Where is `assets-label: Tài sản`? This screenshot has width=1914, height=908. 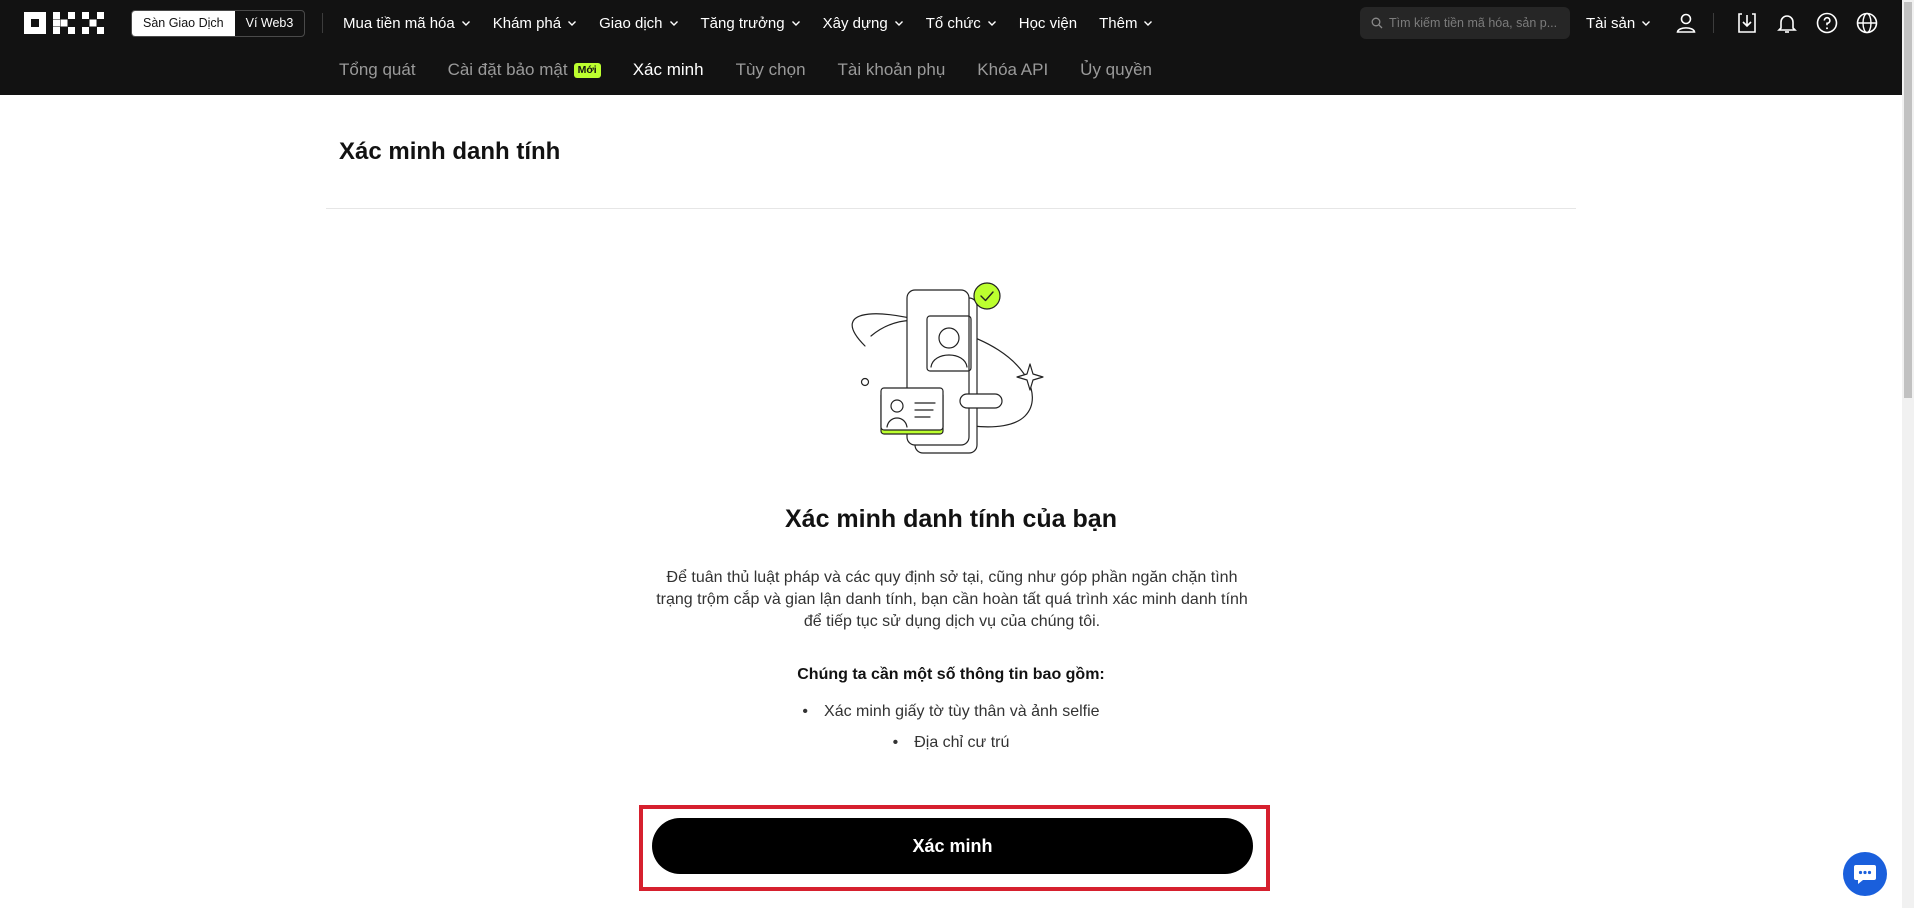 assets-label: Tài sản is located at coordinates (1611, 23).